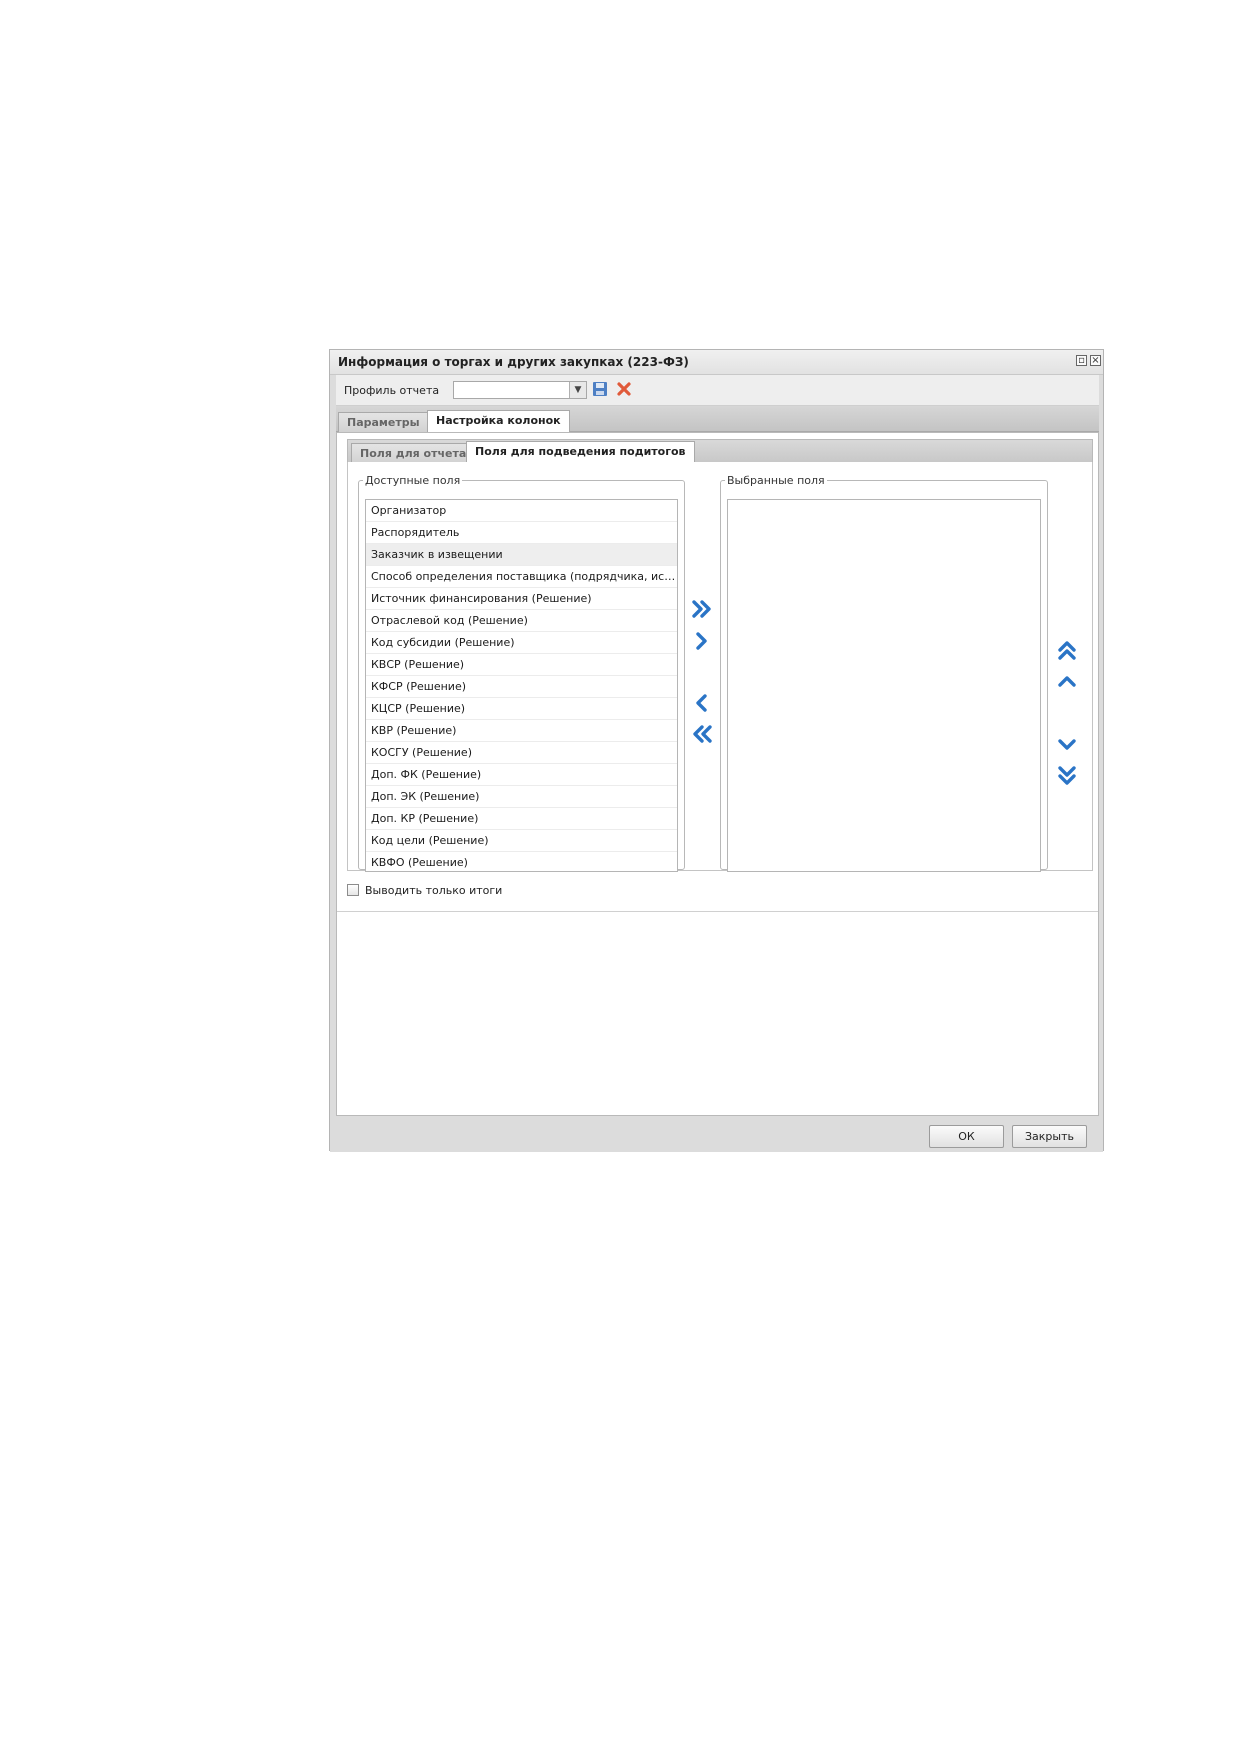 This screenshot has height=1752, width=1239. I want to click on tab-column-settings: Настройка колонок, so click(498, 421).